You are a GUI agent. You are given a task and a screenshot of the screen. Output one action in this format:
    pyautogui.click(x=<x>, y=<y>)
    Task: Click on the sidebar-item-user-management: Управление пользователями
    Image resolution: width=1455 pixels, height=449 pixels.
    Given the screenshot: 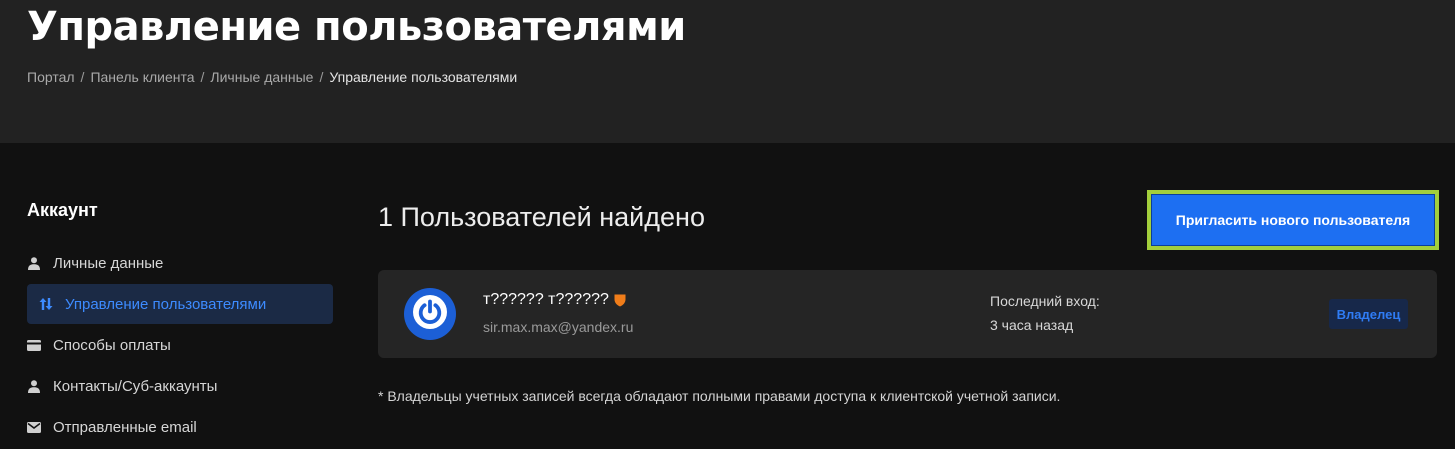 What is the action you would take?
    pyautogui.click(x=180, y=304)
    